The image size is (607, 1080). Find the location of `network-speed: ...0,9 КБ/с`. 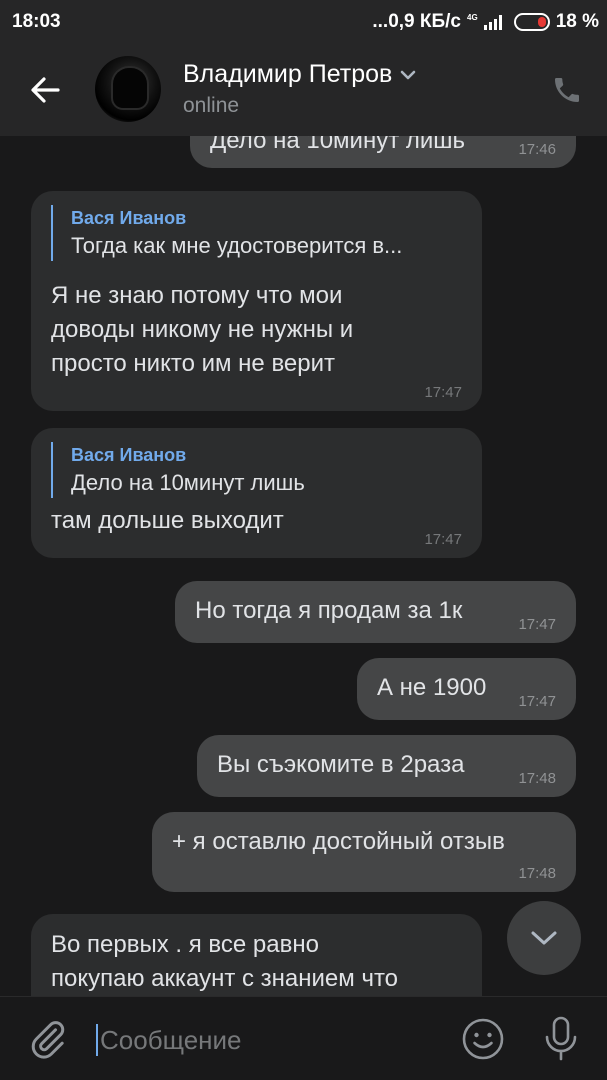

network-speed: ...0,9 КБ/с is located at coordinates (417, 21).